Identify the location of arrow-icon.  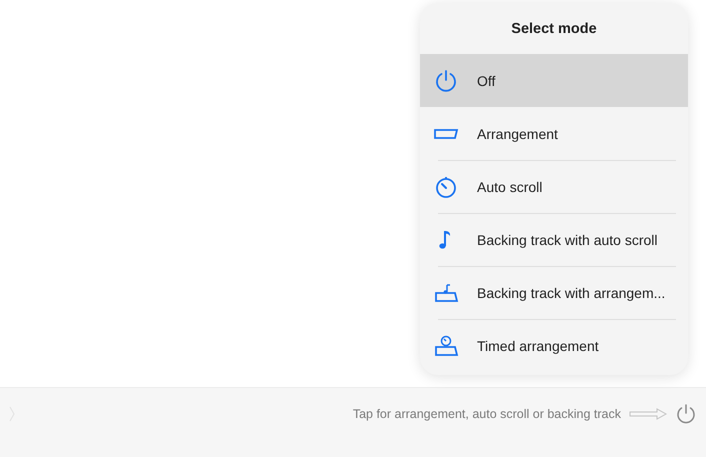
(648, 414).